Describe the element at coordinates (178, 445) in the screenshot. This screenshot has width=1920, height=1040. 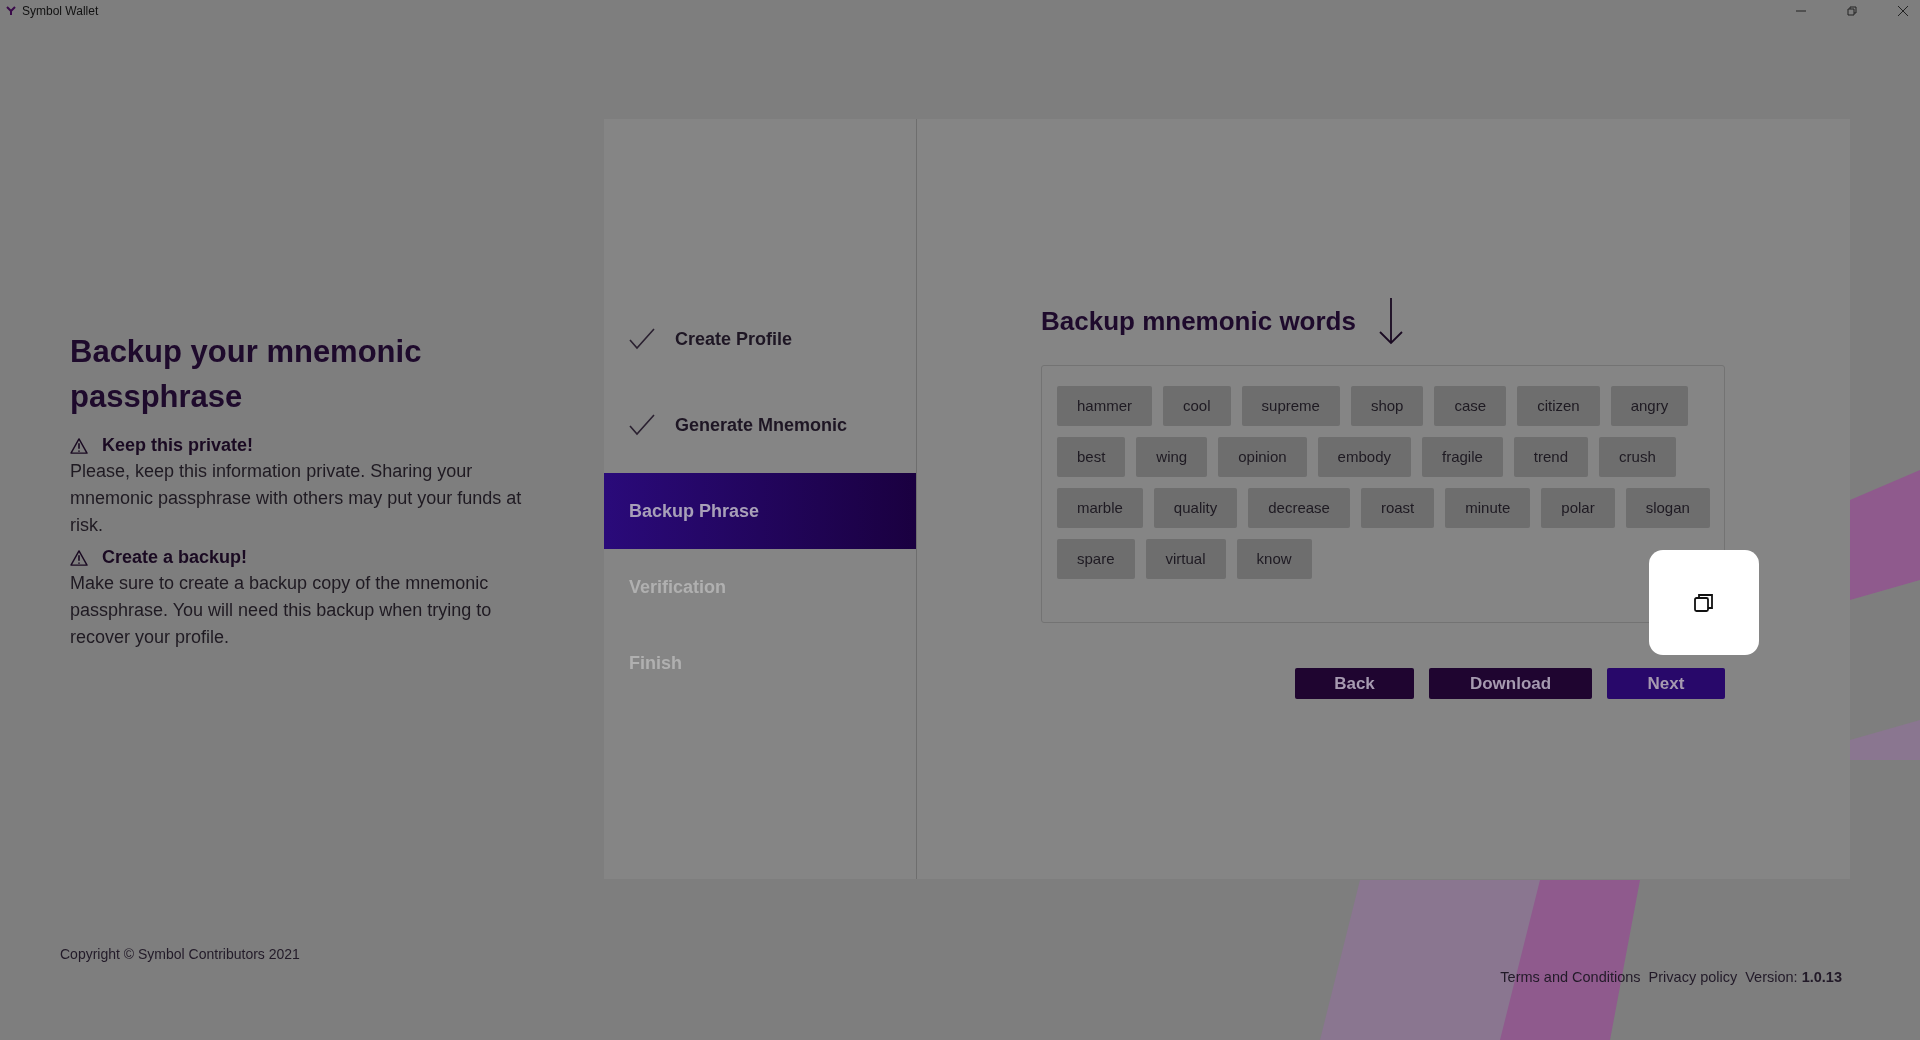
I see `notice-heading: Keep this private!` at that location.